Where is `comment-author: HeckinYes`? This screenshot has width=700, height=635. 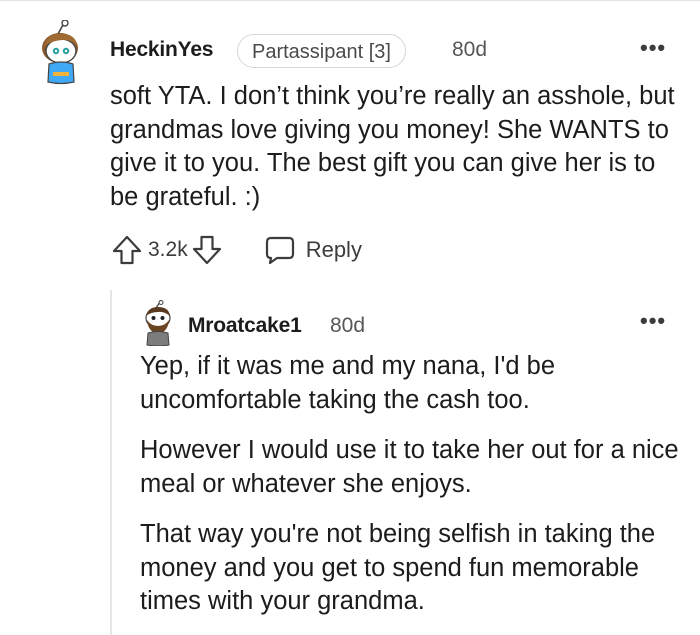
comment-author: HeckinYes is located at coordinates (161, 50).